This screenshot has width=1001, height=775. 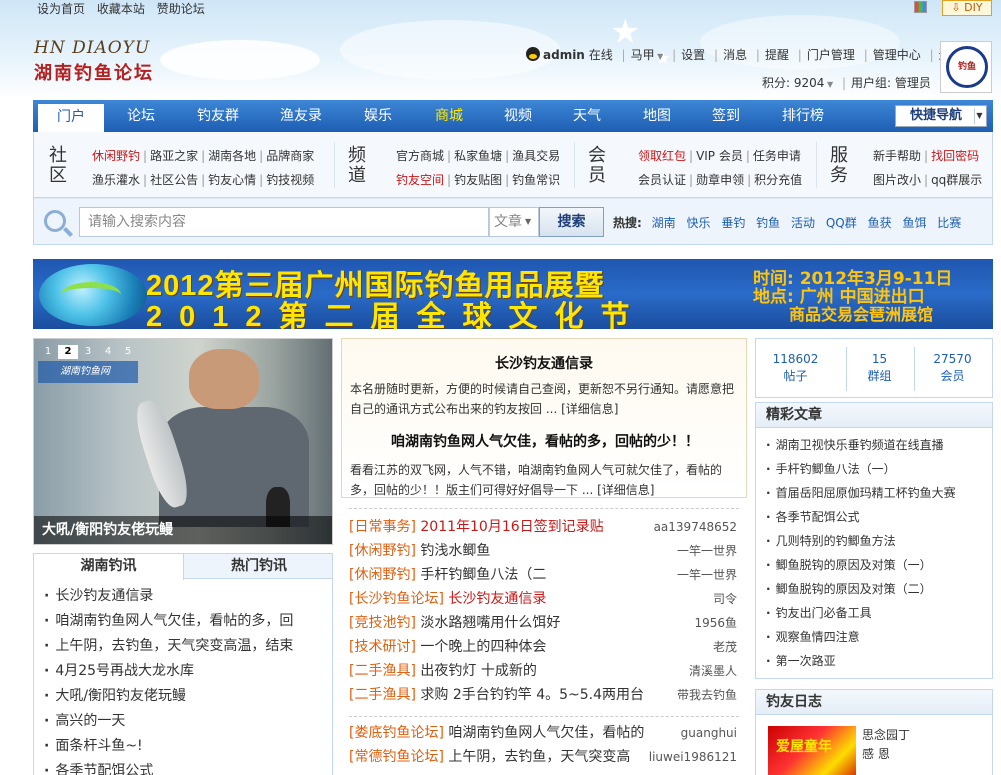 I want to click on nav-item-map: 地图, so click(x=657, y=116).